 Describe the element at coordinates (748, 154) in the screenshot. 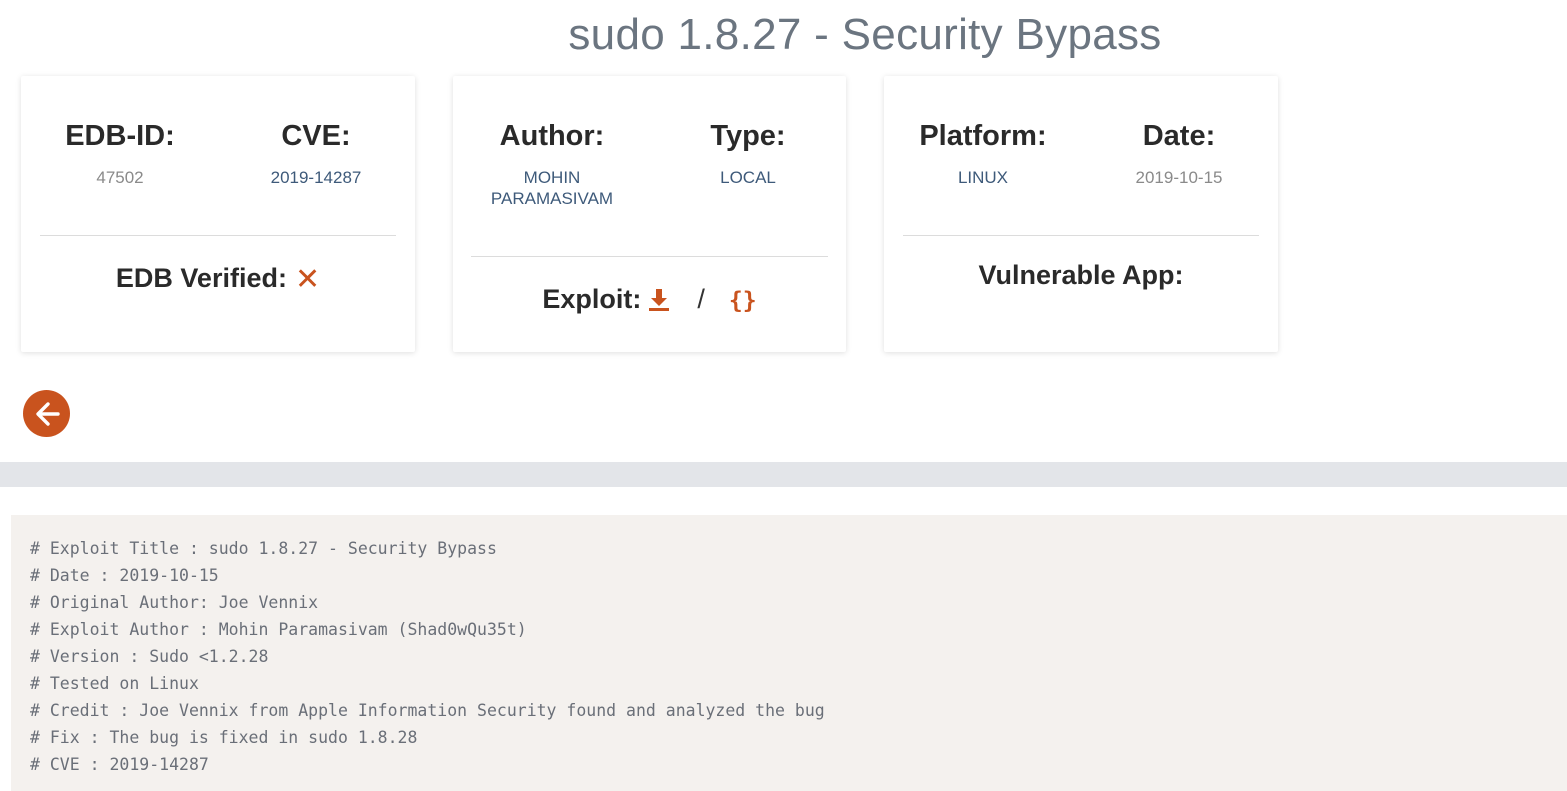

I see `type-column: Type: LOCAL` at that location.